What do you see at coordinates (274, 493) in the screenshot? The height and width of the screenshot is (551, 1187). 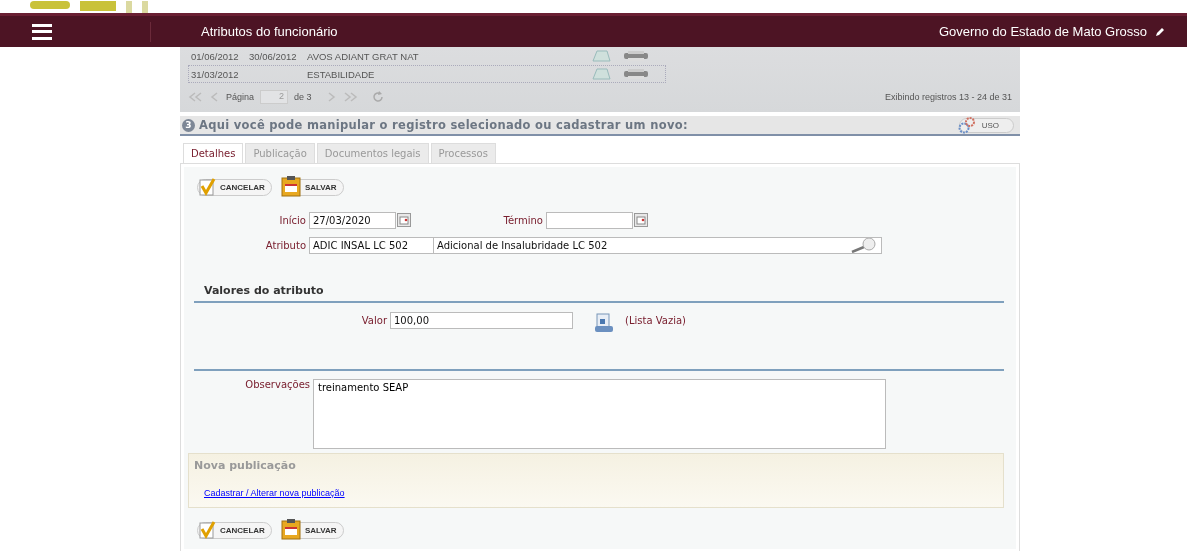 I see `publication-link: Cadastrar / Alterar nova publicação` at bounding box center [274, 493].